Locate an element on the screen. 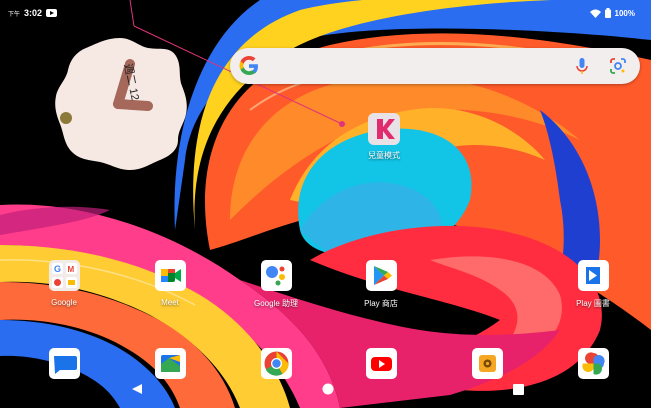 Image resolution: width=651 pixels, height=408 pixels. dock-messages is located at coordinates (64, 363).